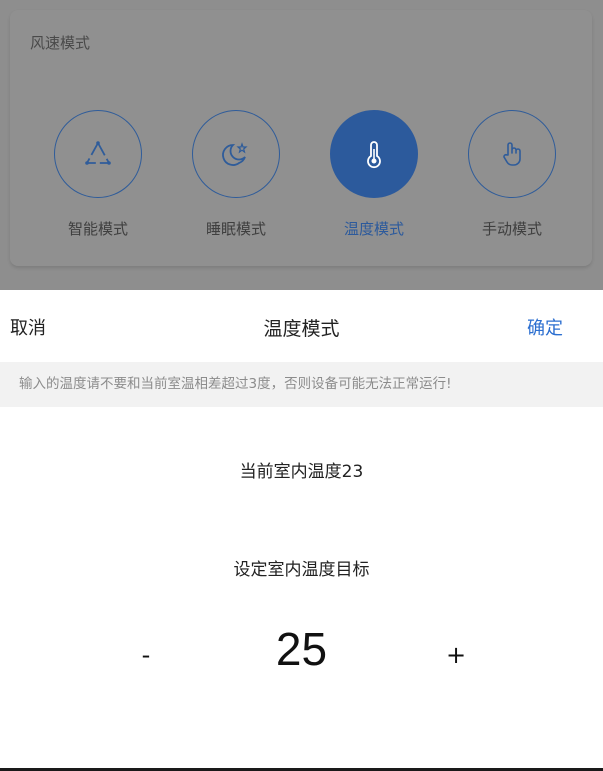  I want to click on card-title: 风速模式, so click(60, 43).